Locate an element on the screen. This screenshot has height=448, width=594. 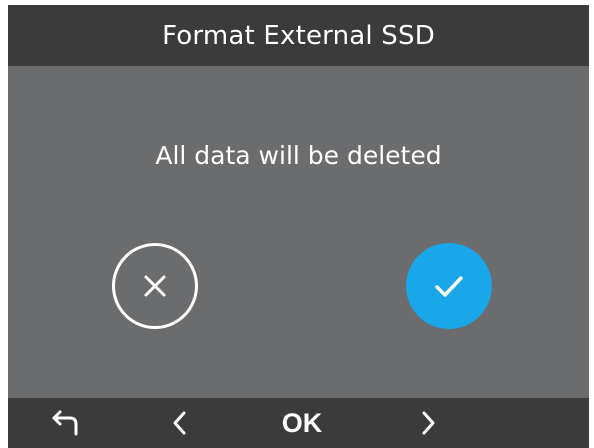
next-button is located at coordinates (428, 423).